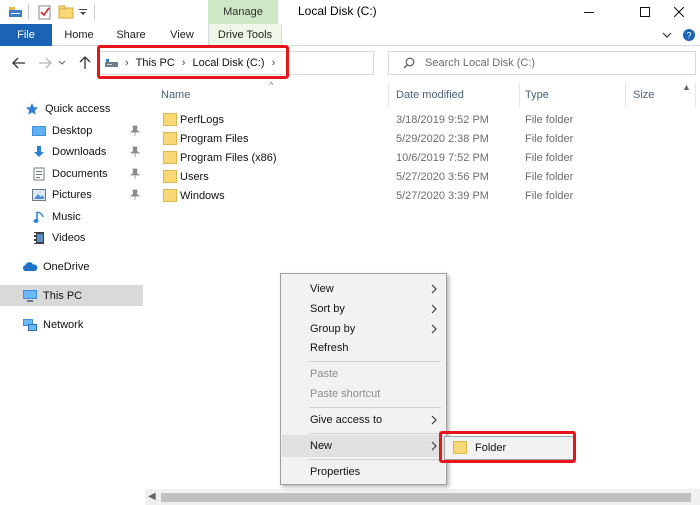 The image size is (700, 505). I want to click on scroll-up-icon: ▲, so click(686, 87).